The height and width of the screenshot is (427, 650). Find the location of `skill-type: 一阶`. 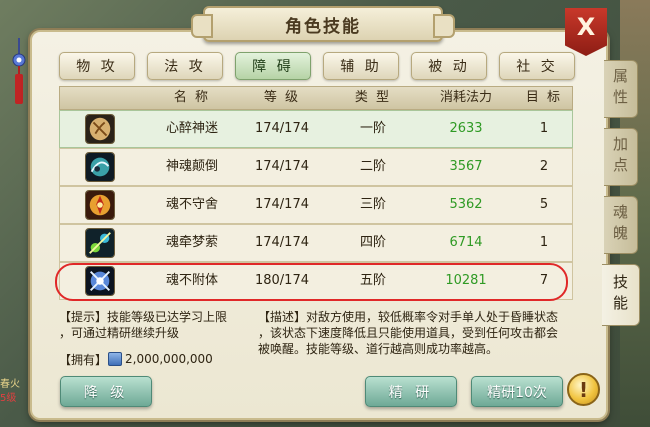

skill-type: 一阶 is located at coordinates (372, 128).